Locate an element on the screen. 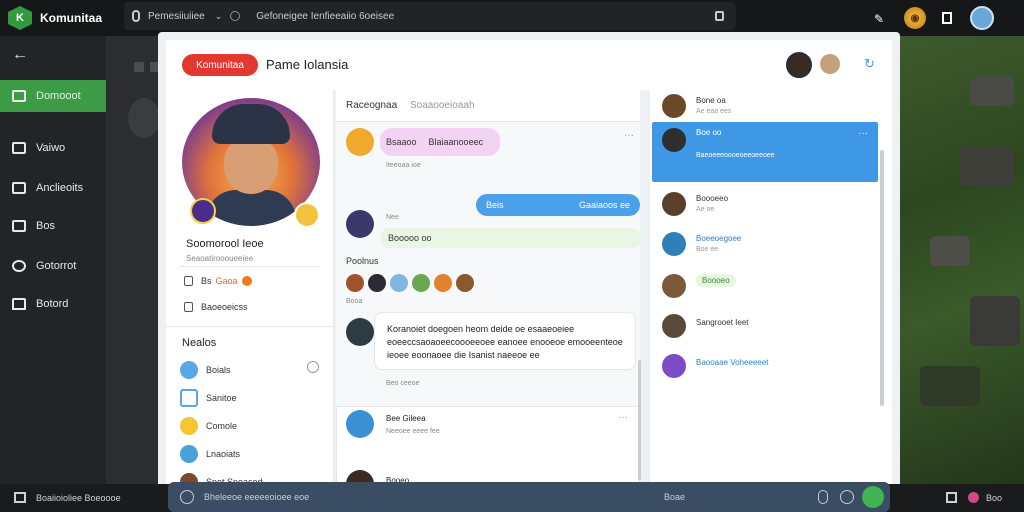 Image resolution: width=1024 pixels, height=512 pixels. chat-name: Sangrooet Ieet is located at coordinates (722, 322).